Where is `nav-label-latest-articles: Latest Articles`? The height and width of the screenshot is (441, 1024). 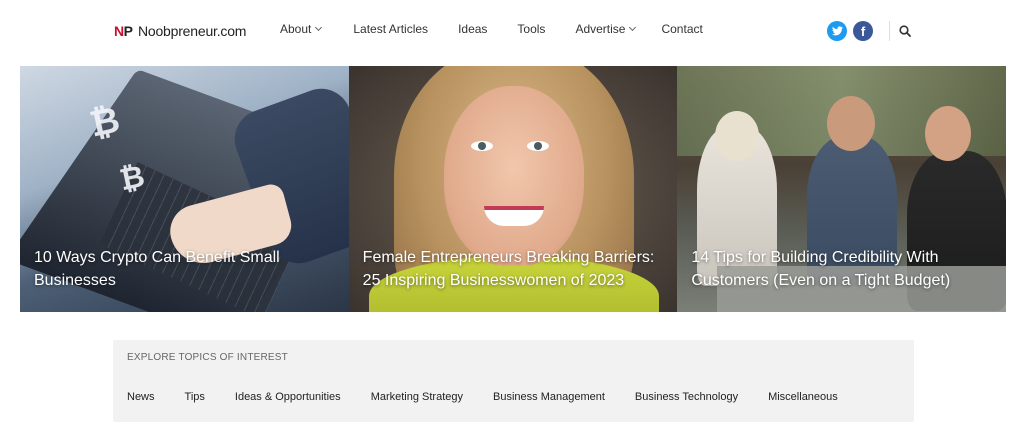 nav-label-latest-articles: Latest Articles is located at coordinates (390, 29).